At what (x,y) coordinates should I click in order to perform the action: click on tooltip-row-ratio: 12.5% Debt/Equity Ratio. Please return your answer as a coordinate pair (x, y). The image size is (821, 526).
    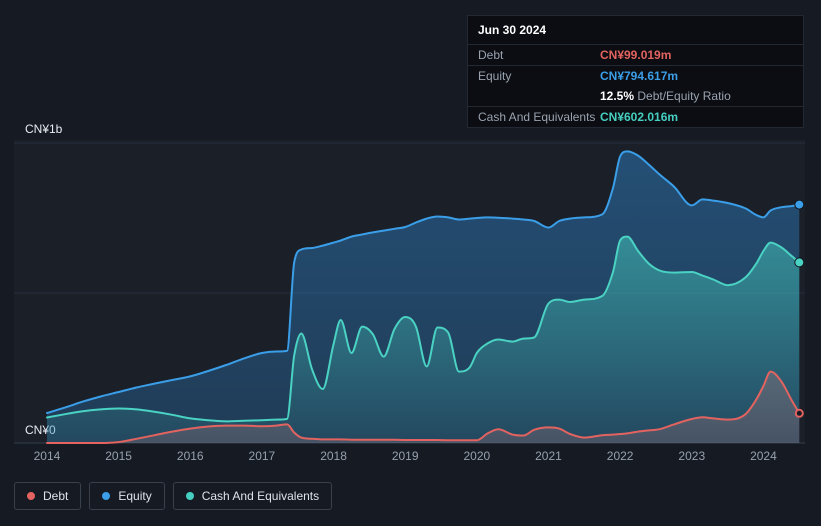
    Looking at the image, I should click on (635, 96).